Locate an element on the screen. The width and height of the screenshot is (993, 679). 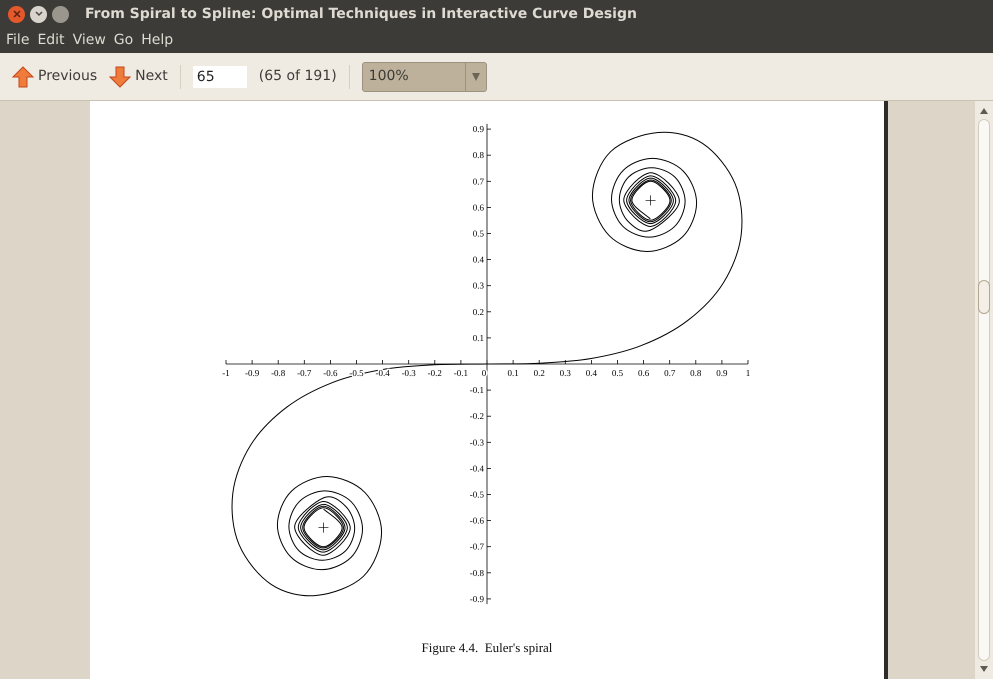
chevron-down-icon is located at coordinates (38, 14).